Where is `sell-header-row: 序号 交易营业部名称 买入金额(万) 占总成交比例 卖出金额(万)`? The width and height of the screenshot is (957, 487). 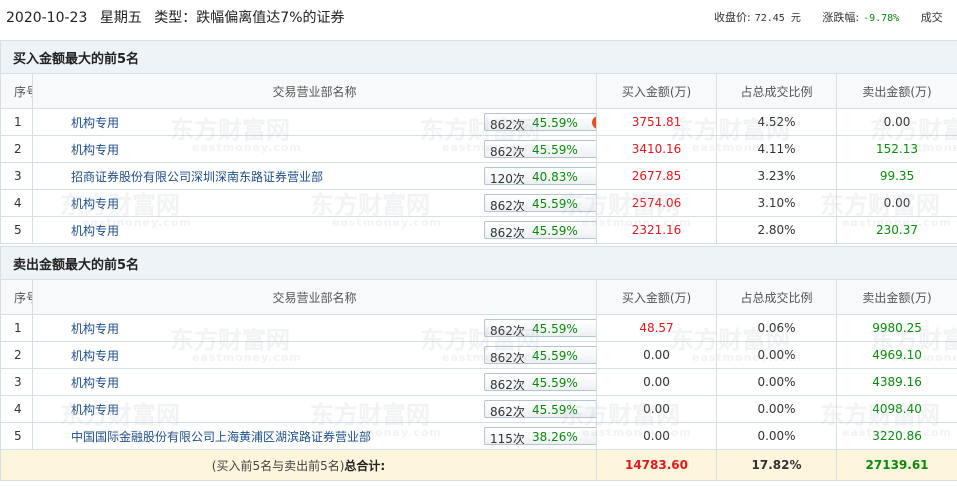
sell-header-row: 序号 交易营业部名称 买入金额(万) 占总成交比例 卖出金额(万) is located at coordinates (478, 297).